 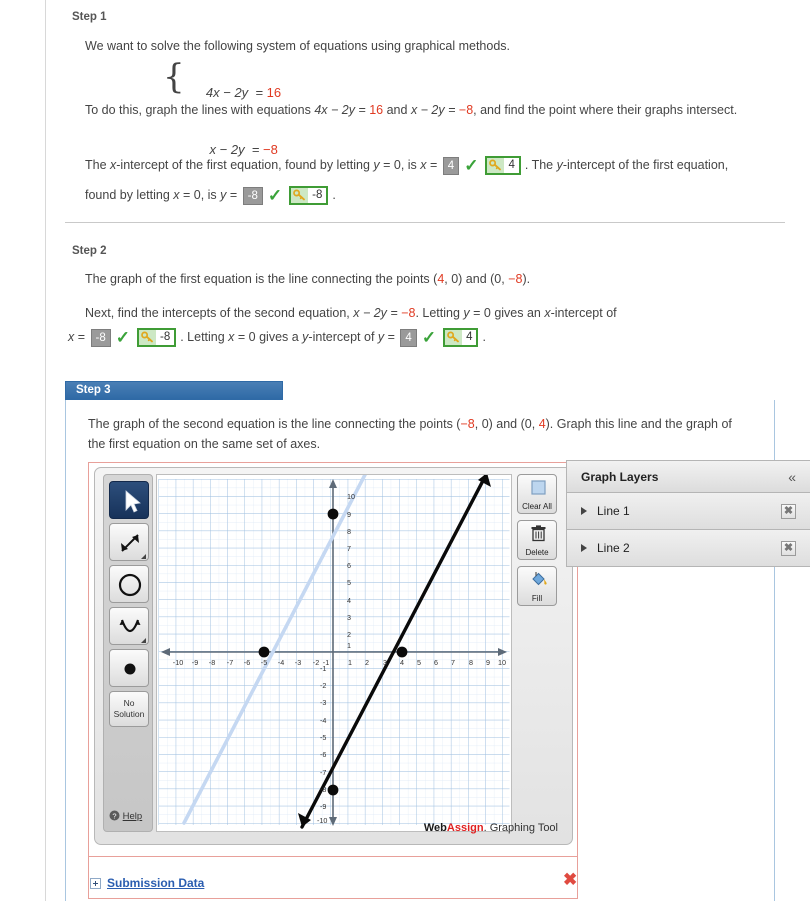 I want to click on answer-key-value-4: 4, so click(x=469, y=338).